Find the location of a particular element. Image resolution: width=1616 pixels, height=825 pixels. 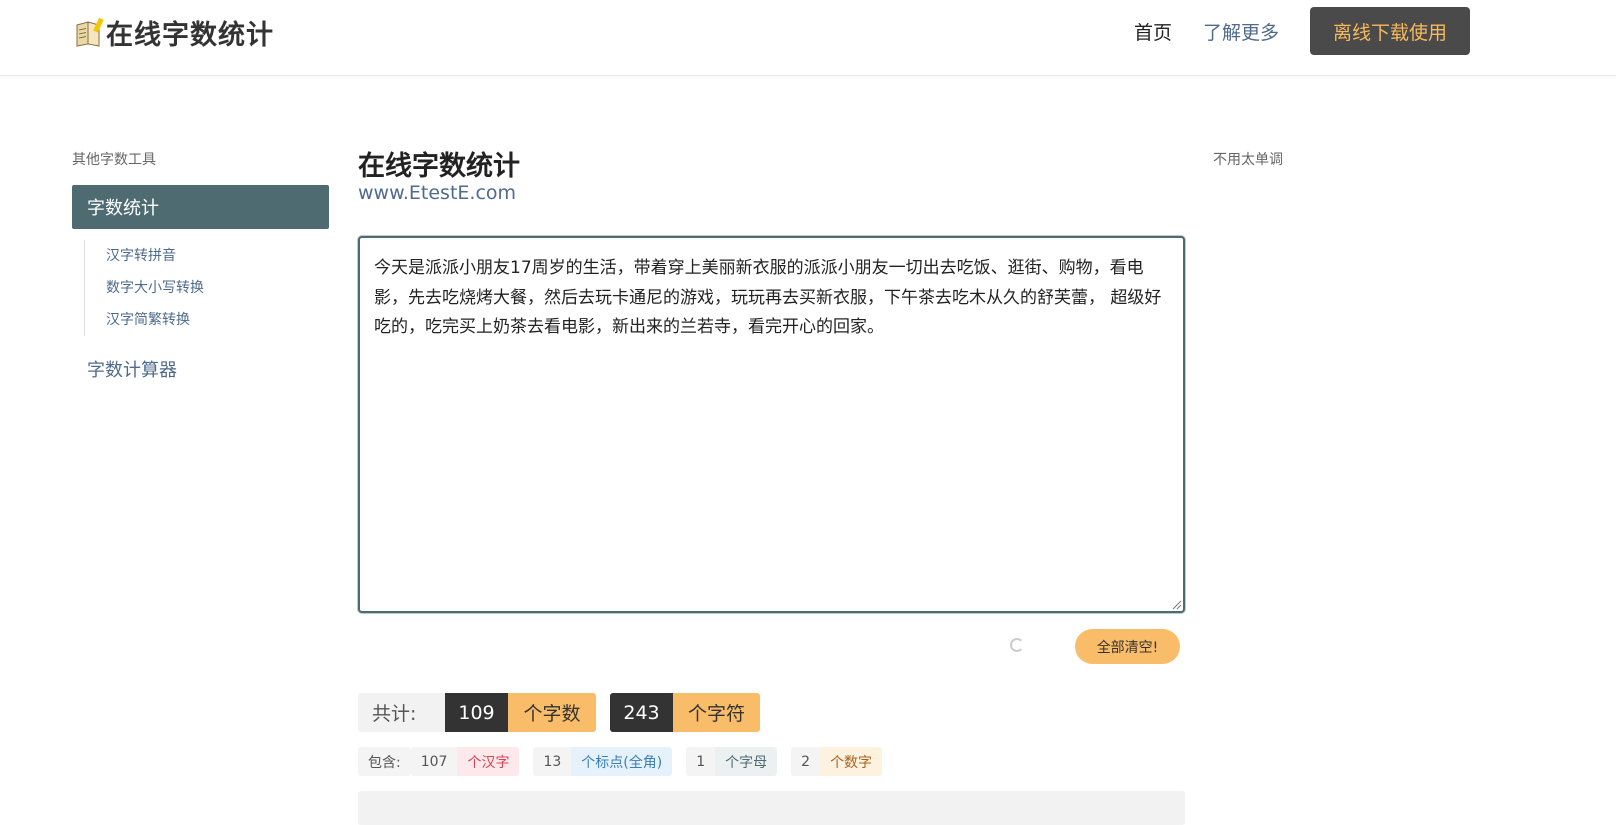

nav-learn-more-link: 了解更多 is located at coordinates (1241, 31).